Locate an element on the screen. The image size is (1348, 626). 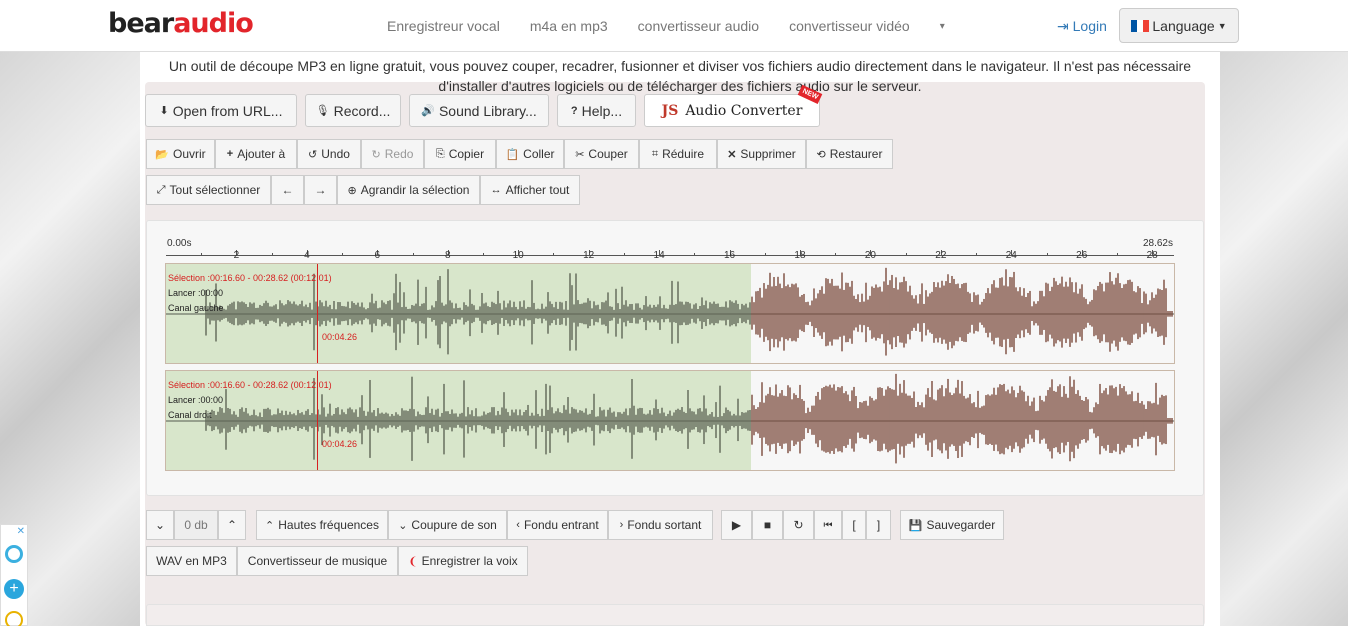
voice-recorder-button: ❨ Enregistrer la voix is located at coordinates (463, 561).